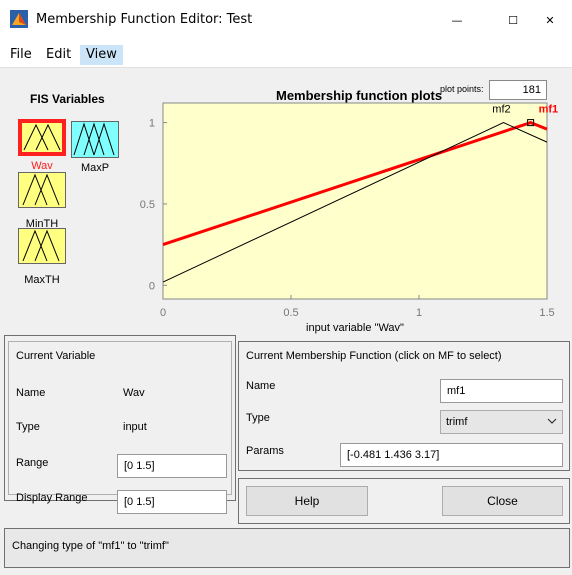  What do you see at coordinates (265, 451) in the screenshot?
I see `params-label: Params` at bounding box center [265, 451].